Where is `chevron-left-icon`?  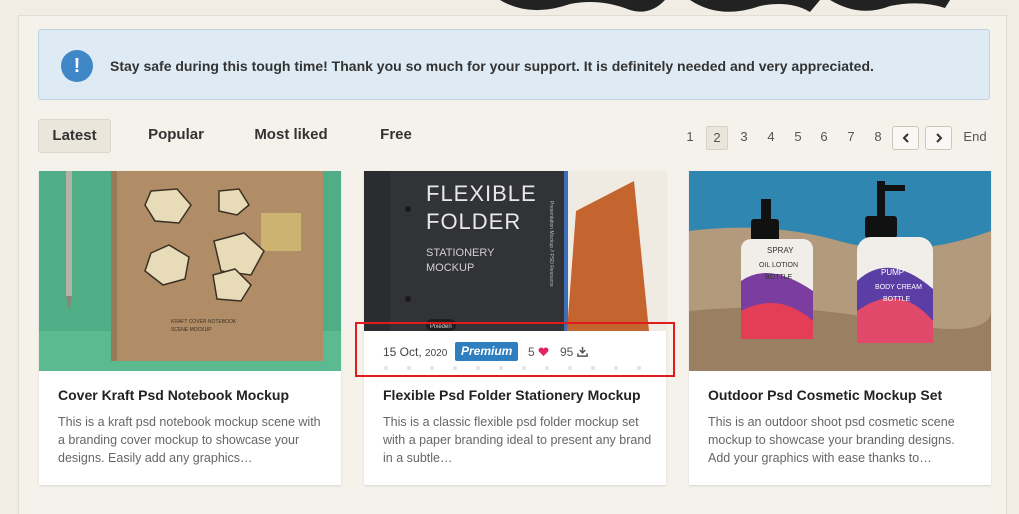 chevron-left-icon is located at coordinates (905, 138).